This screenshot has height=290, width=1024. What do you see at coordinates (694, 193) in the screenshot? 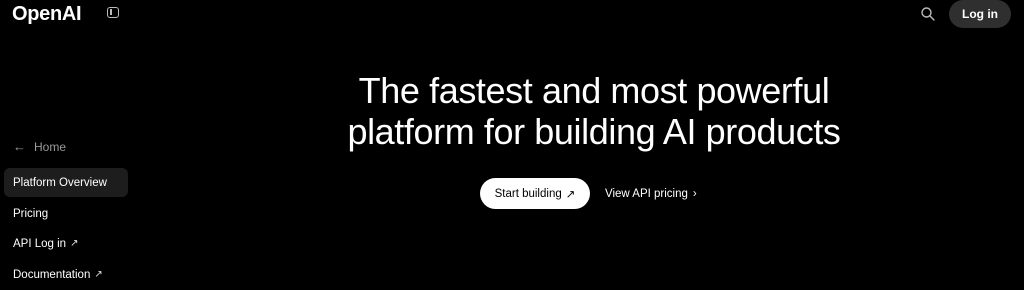
I see `chevron-right-icon: ›` at bounding box center [694, 193].